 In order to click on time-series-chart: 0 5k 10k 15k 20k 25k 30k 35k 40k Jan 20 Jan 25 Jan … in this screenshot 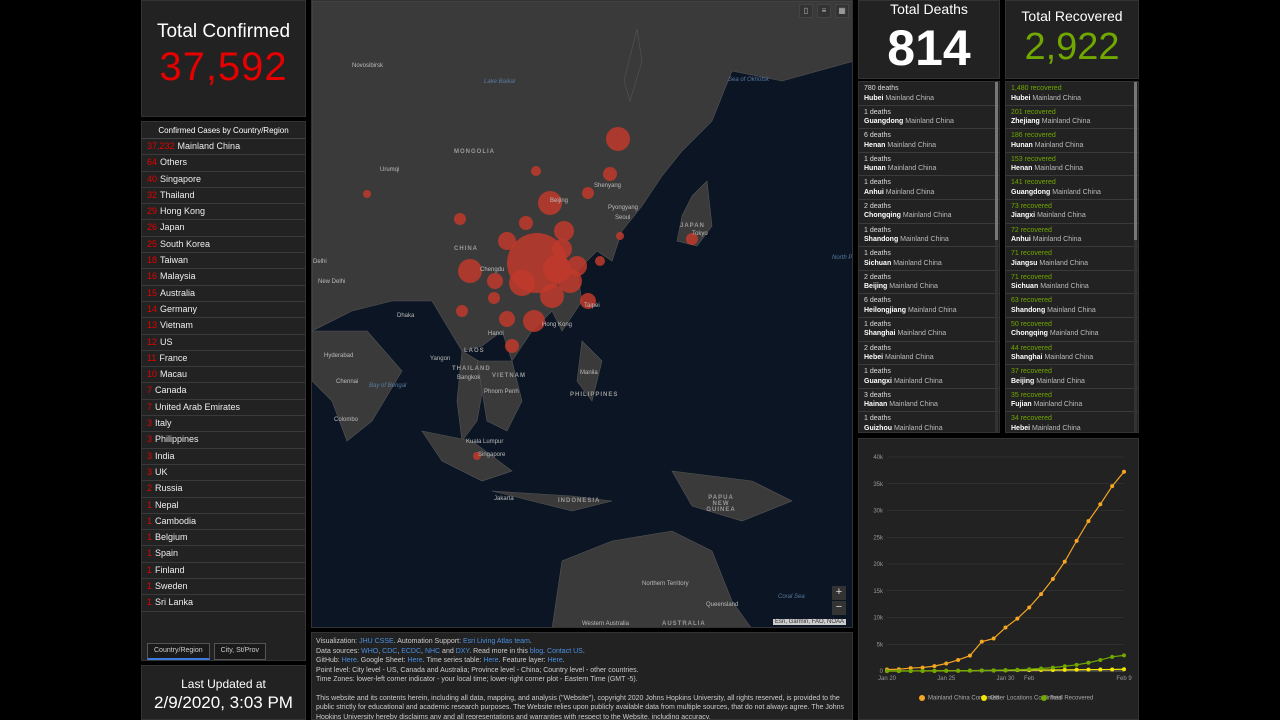, I will do `click(998, 579)`.